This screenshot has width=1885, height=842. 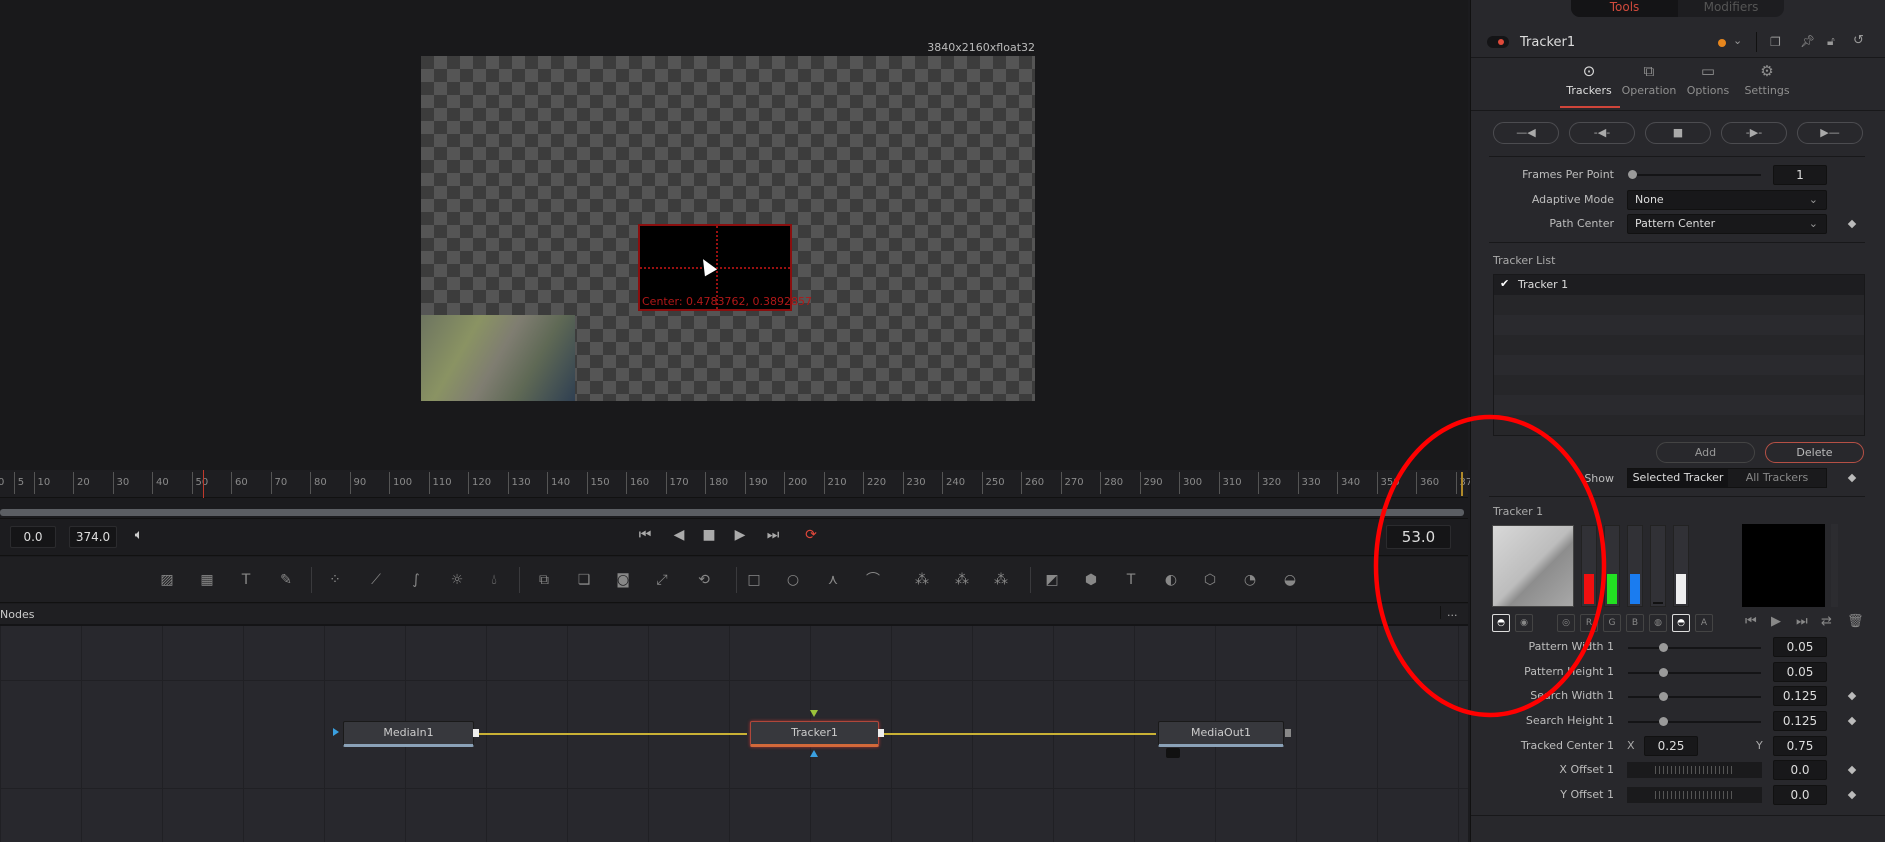 I want to click on step-back-button: ◀, so click(x=679, y=535).